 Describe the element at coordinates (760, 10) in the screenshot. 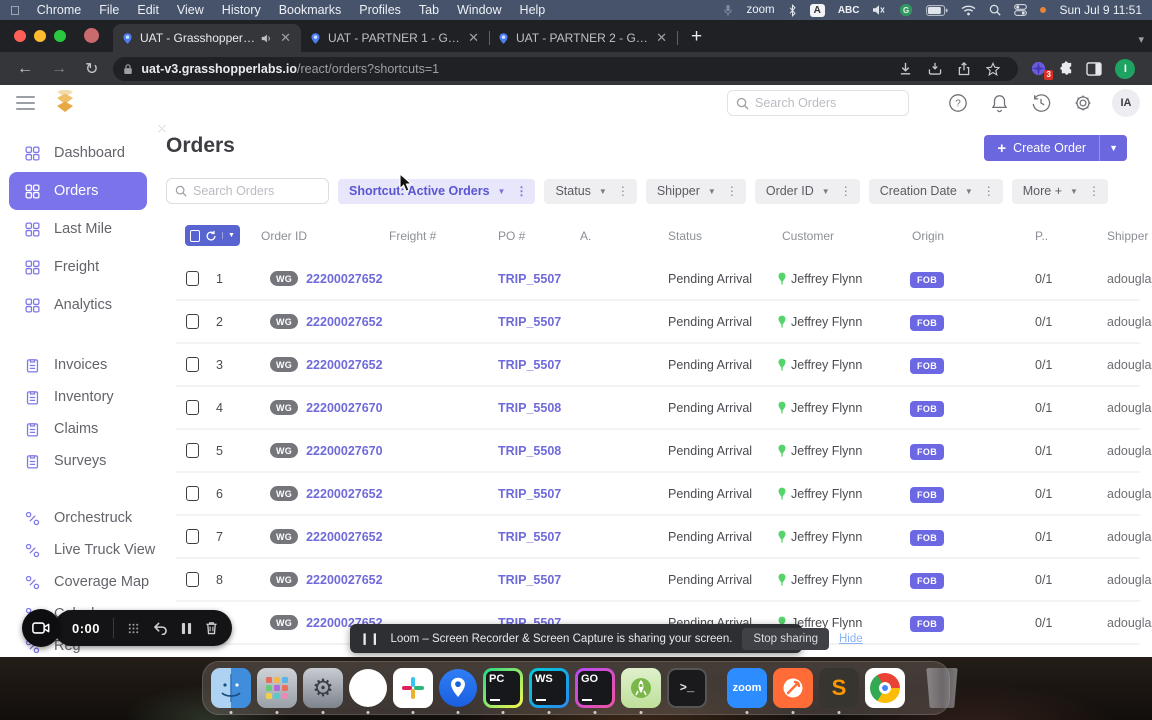

I see `zoom-menubar-label: zoom` at that location.